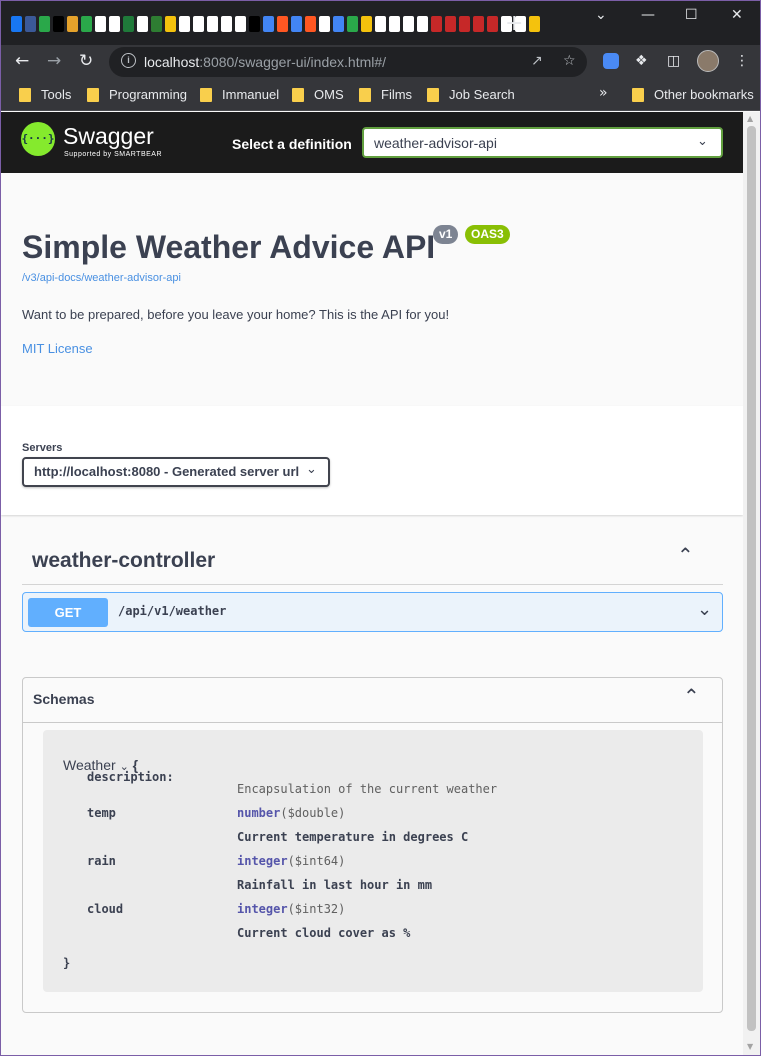 The image size is (761, 1056). I want to click on pinned-tabs, so click(275, 24).